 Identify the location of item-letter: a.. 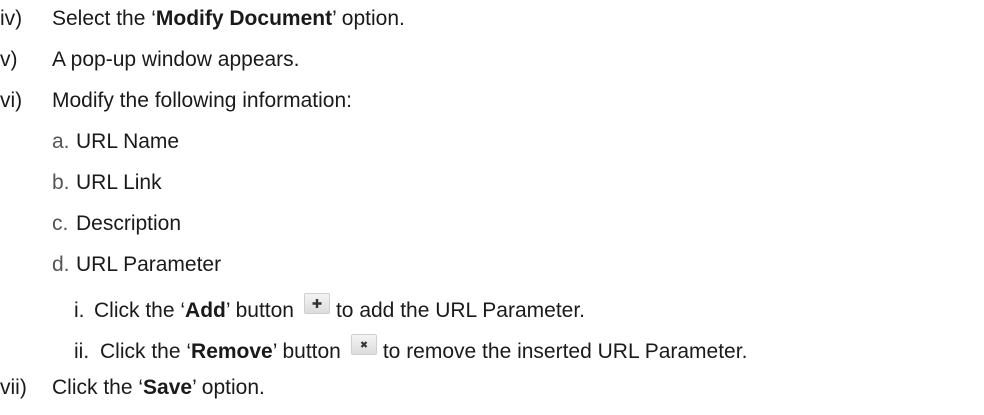
(61, 141).